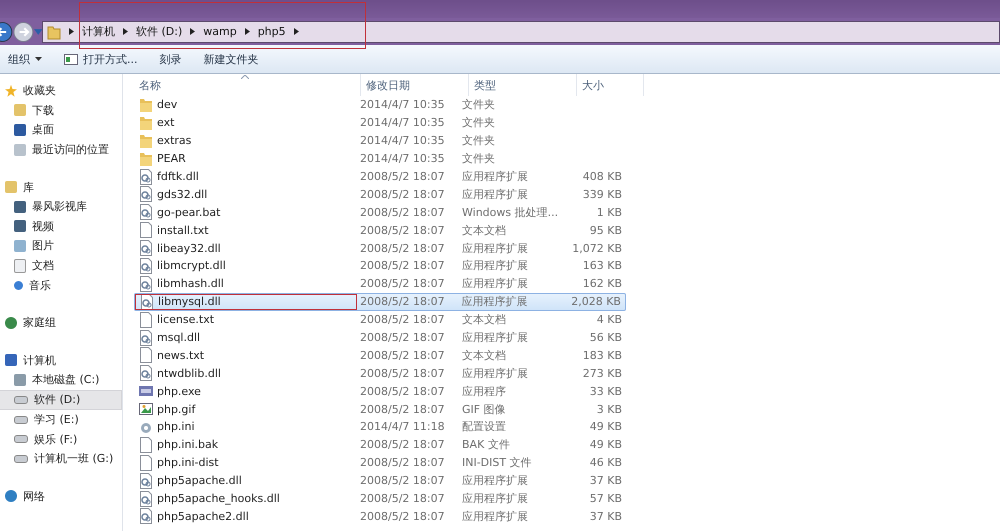  Describe the element at coordinates (380, 177) in the screenshot. I see `file-row: fdftk.dll 2008/5/2 18:07 应用程序扩展 408 KB` at that location.